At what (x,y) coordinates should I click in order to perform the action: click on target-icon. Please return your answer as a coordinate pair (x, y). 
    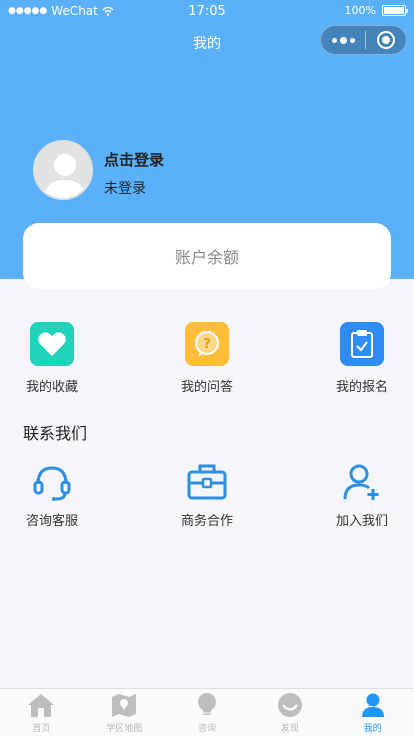
    Looking at the image, I should click on (386, 40).